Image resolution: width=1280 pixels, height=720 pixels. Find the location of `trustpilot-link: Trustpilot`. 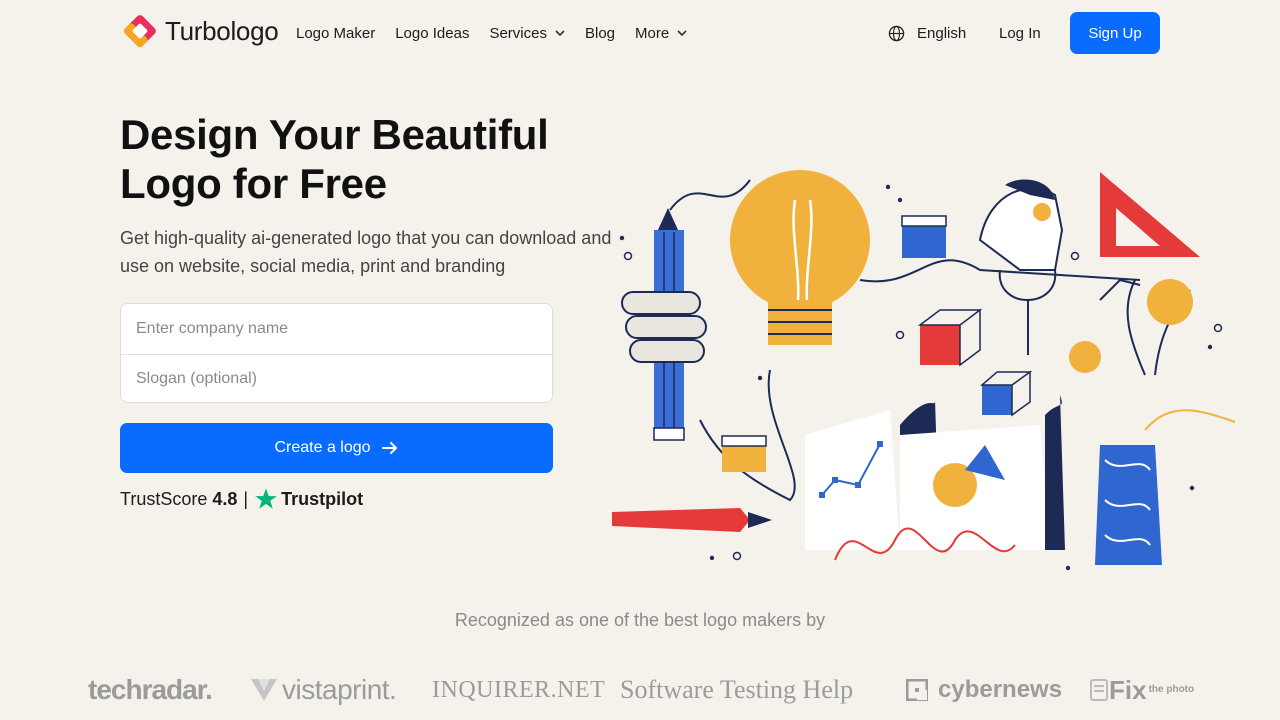

trustpilot-link: Trustpilot is located at coordinates (308, 499).